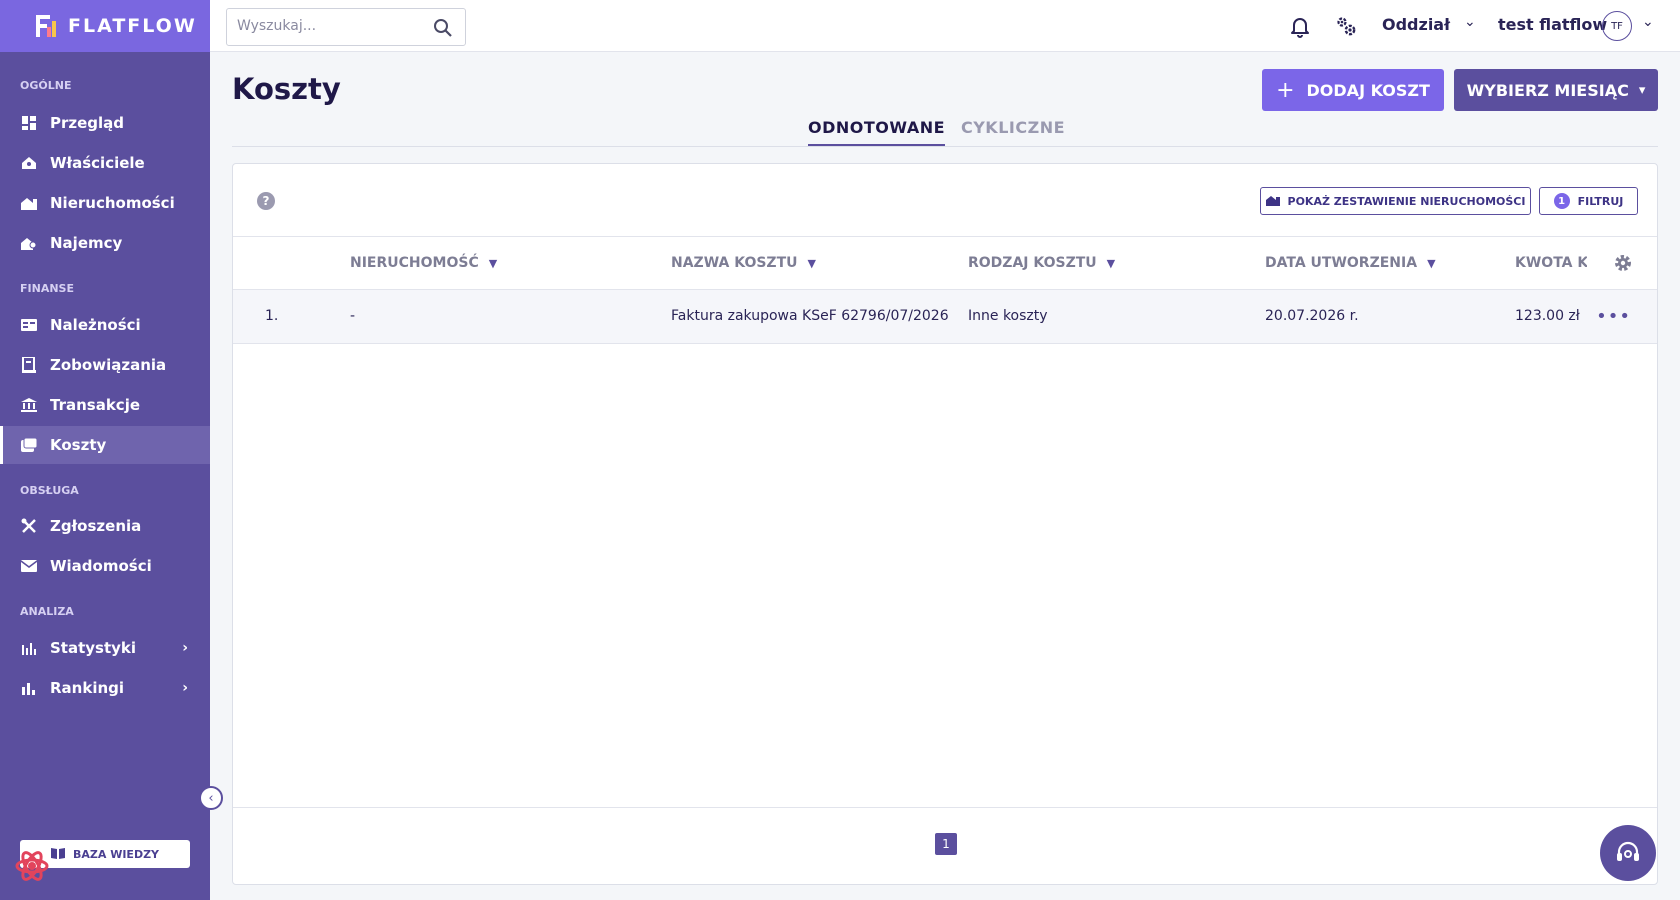 Image resolution: width=1680 pixels, height=900 pixels. I want to click on sidebar-item-overview: Przegląd, so click(105, 123).